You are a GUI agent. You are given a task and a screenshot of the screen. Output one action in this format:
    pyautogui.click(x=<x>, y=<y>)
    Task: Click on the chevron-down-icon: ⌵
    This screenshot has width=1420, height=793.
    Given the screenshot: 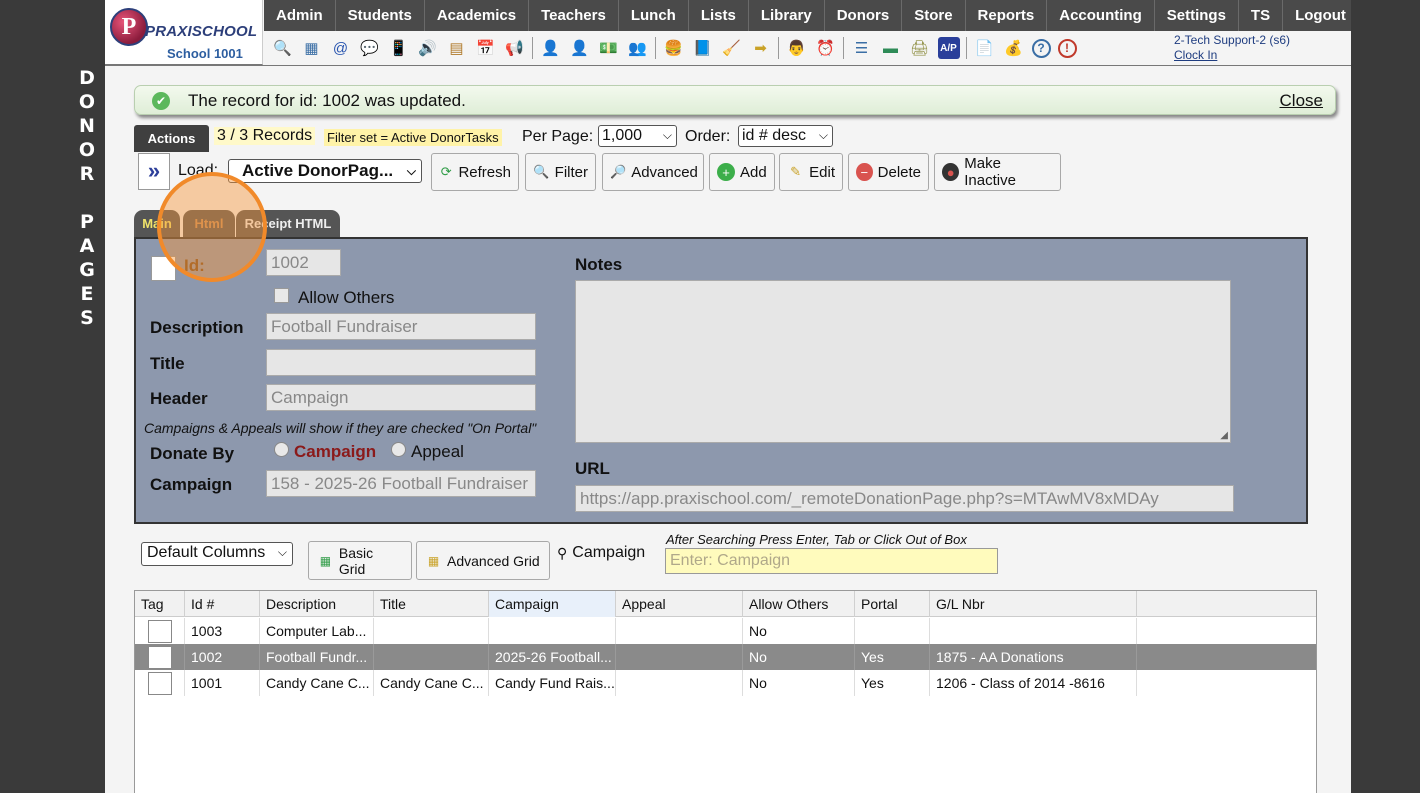 What is the action you would take?
    pyautogui.click(x=282, y=552)
    